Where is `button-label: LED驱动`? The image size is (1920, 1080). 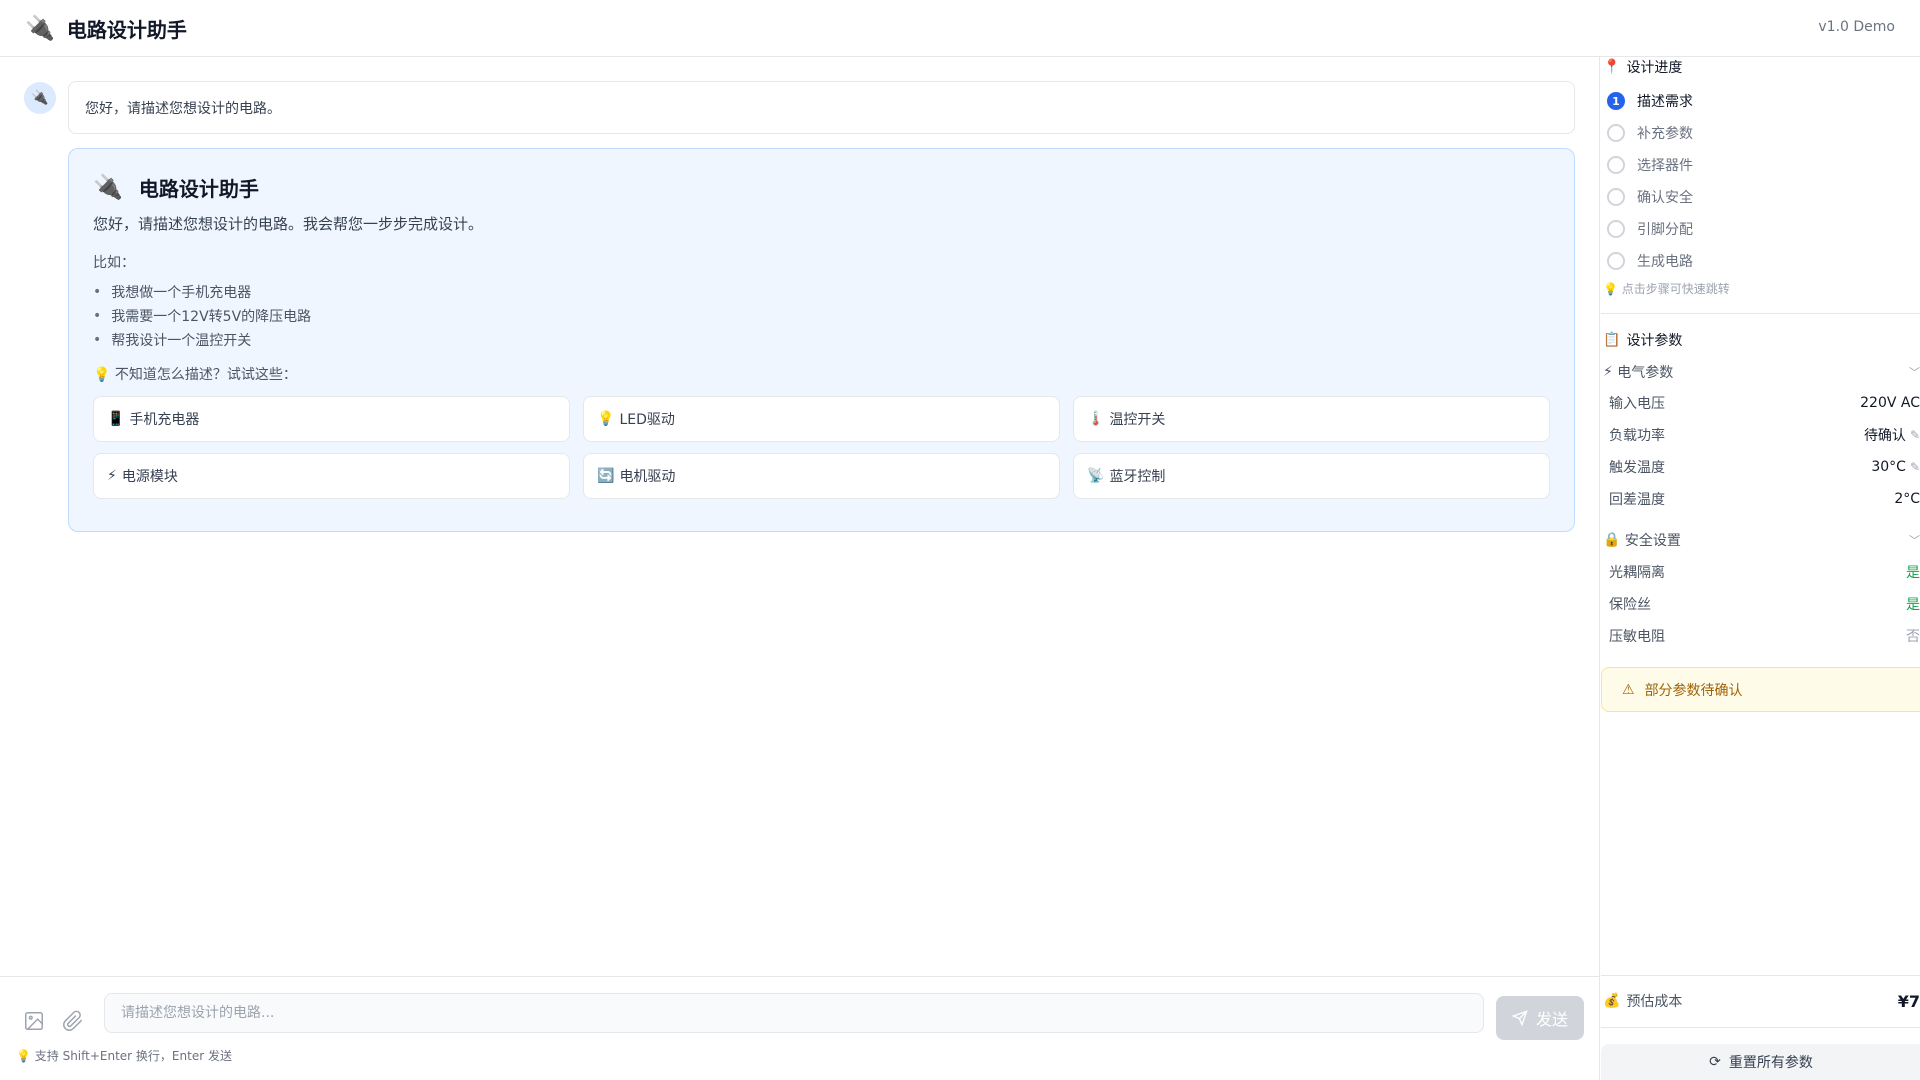
button-label: LED驱动 is located at coordinates (647, 420).